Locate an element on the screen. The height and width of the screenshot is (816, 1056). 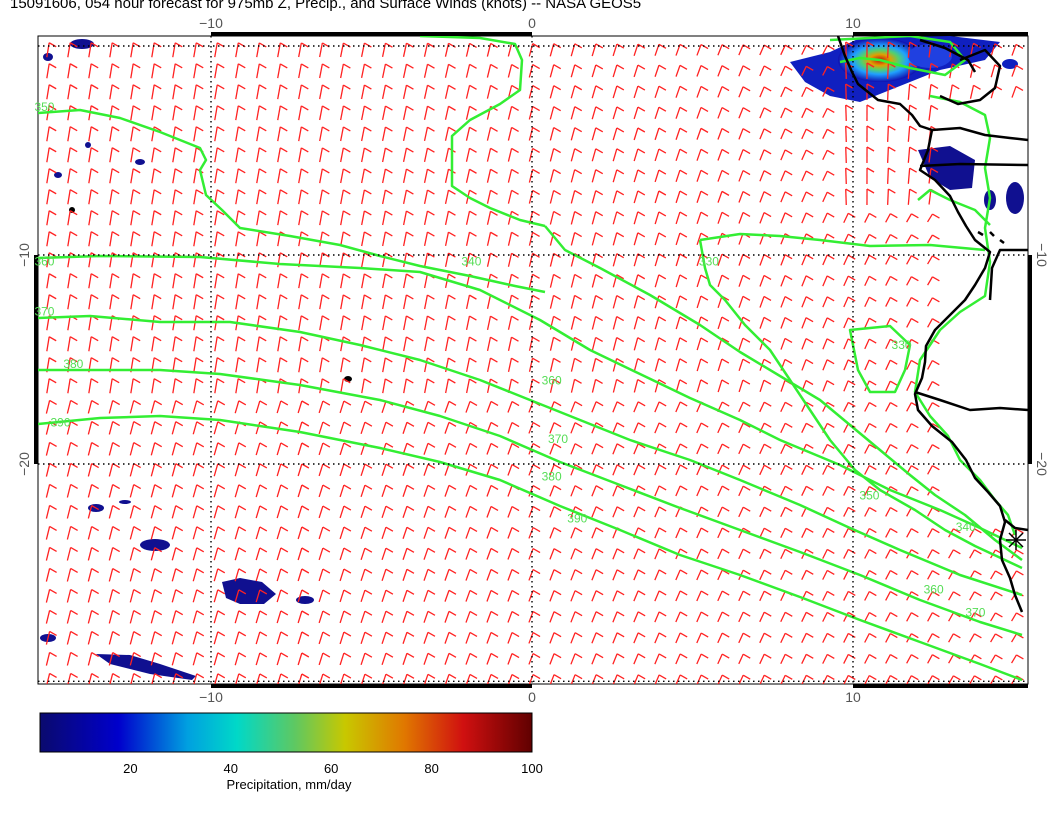
colorbar-tick-label: 40 is located at coordinates (231, 768).